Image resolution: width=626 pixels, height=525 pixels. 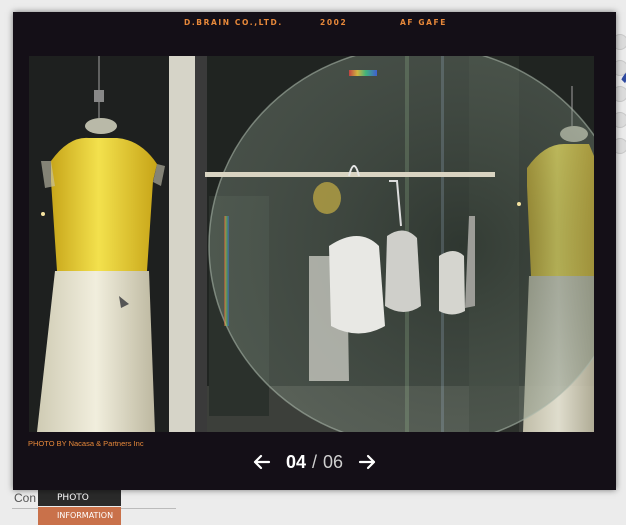 I want to click on header-year: 2002, so click(x=334, y=22).